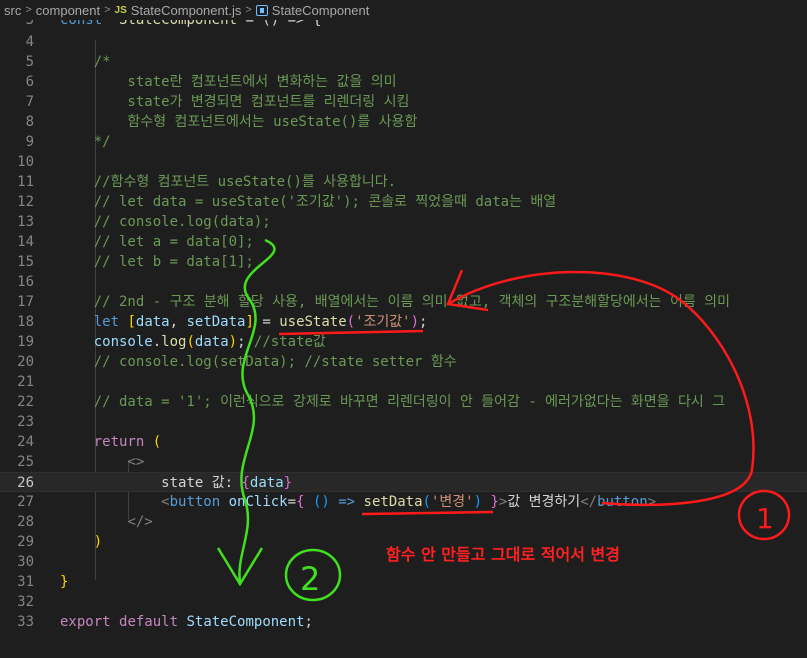 Image resolution: width=807 pixels, height=658 pixels. Describe the element at coordinates (186, 10) in the screenshot. I see `breadcrumb-item-file: StateComponent.js` at that location.